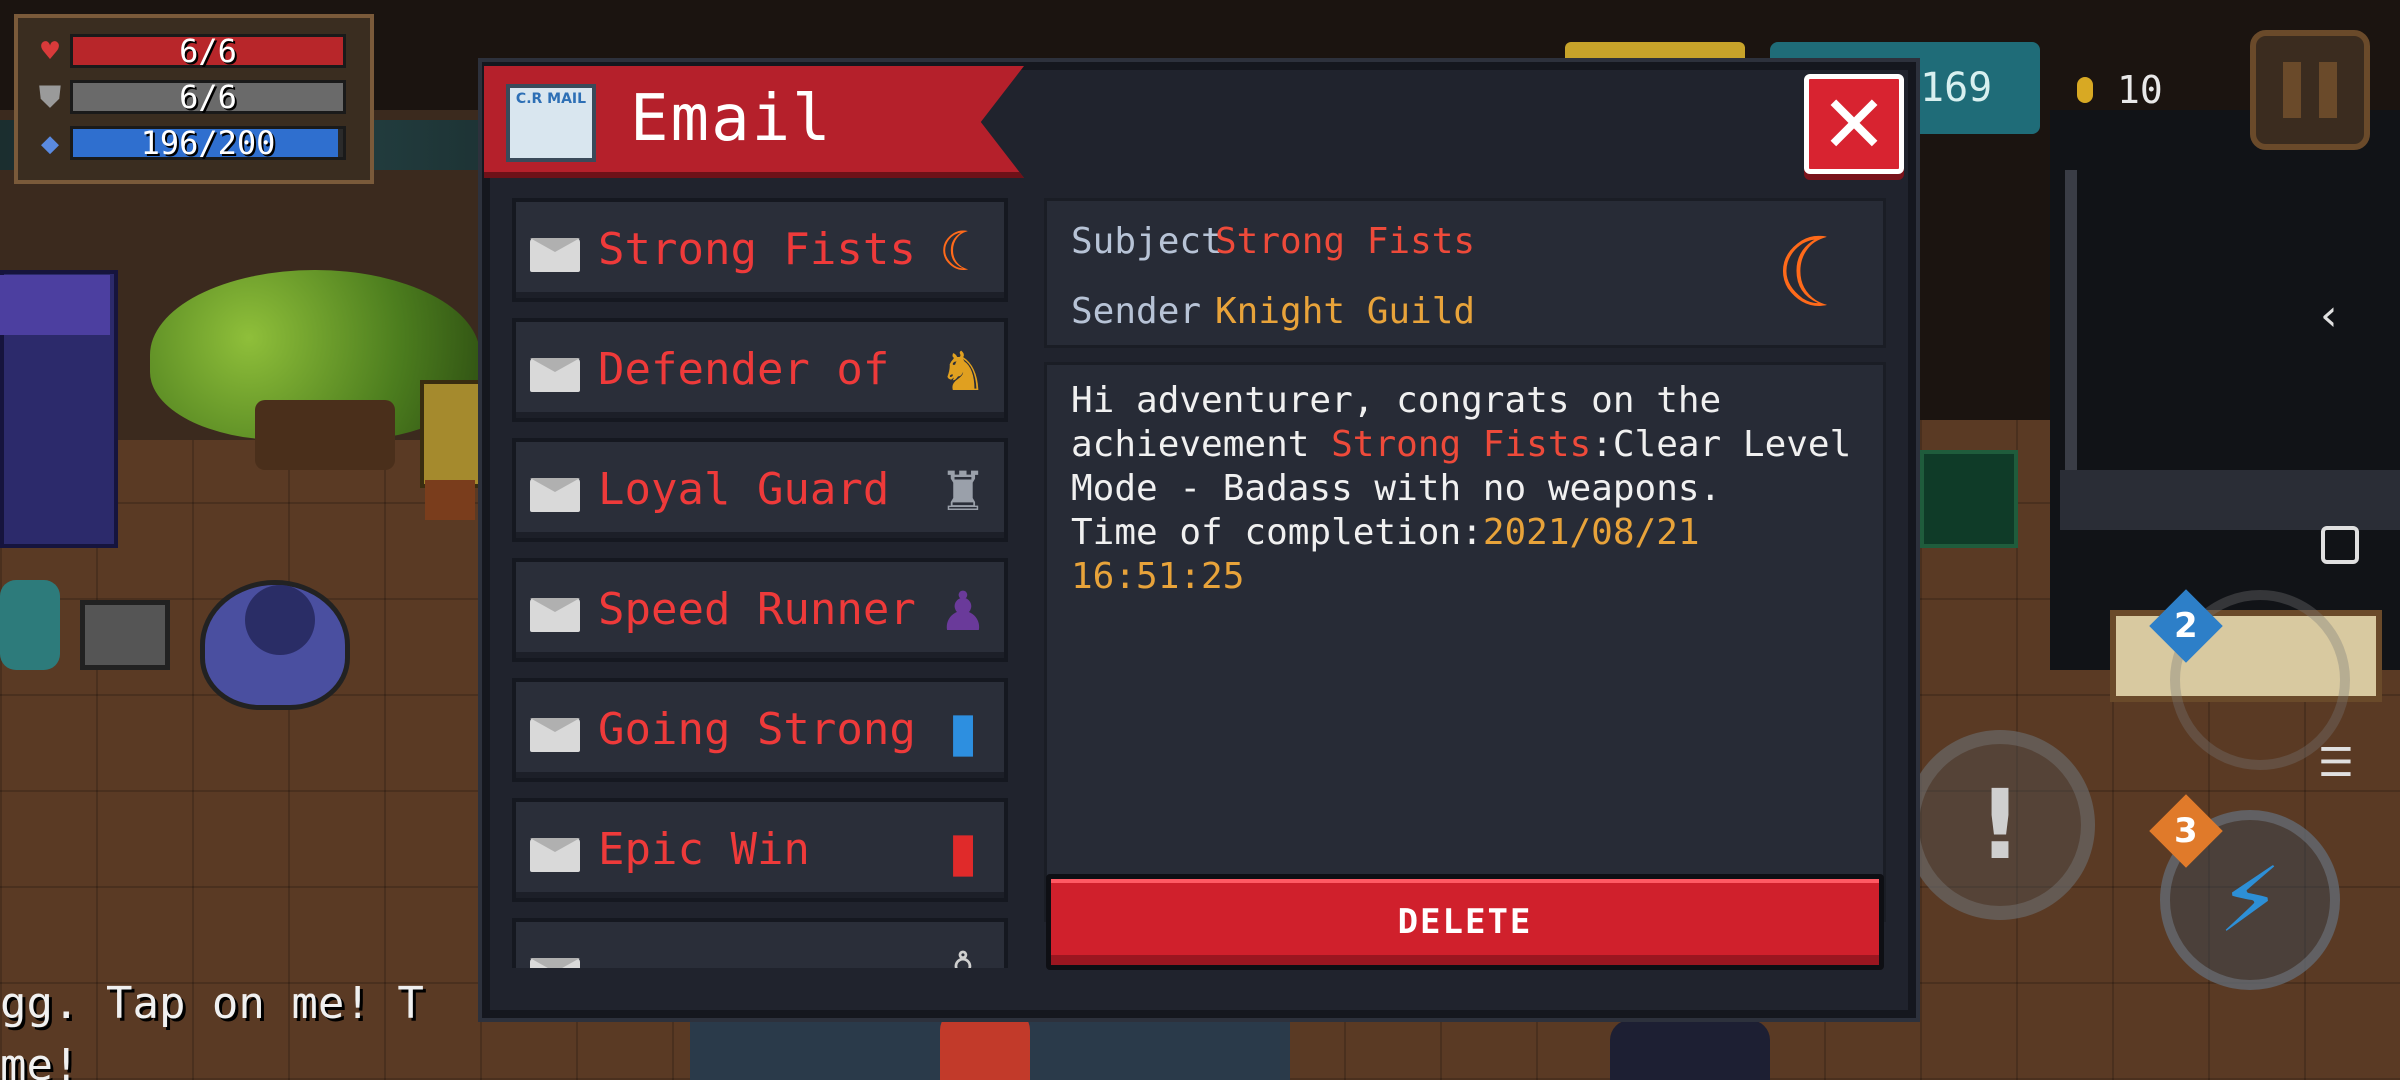 This screenshot has width=2400, height=1080. What do you see at coordinates (757, 609) in the screenshot?
I see `mail-item-label: Speed Runner` at bounding box center [757, 609].